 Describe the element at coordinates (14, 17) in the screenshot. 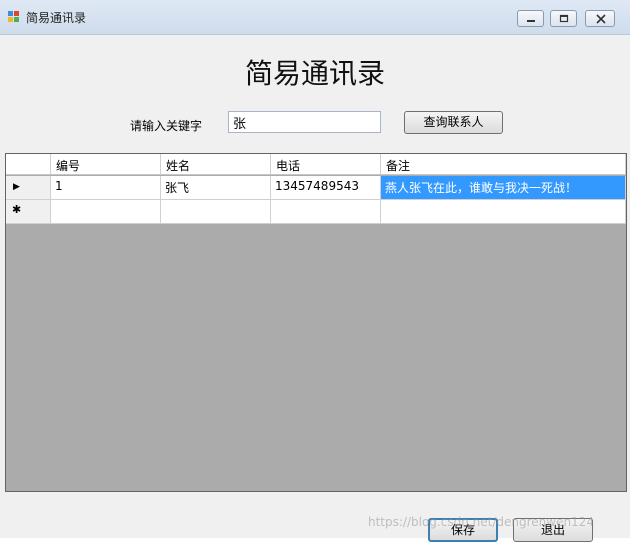

I see `app-icon` at that location.